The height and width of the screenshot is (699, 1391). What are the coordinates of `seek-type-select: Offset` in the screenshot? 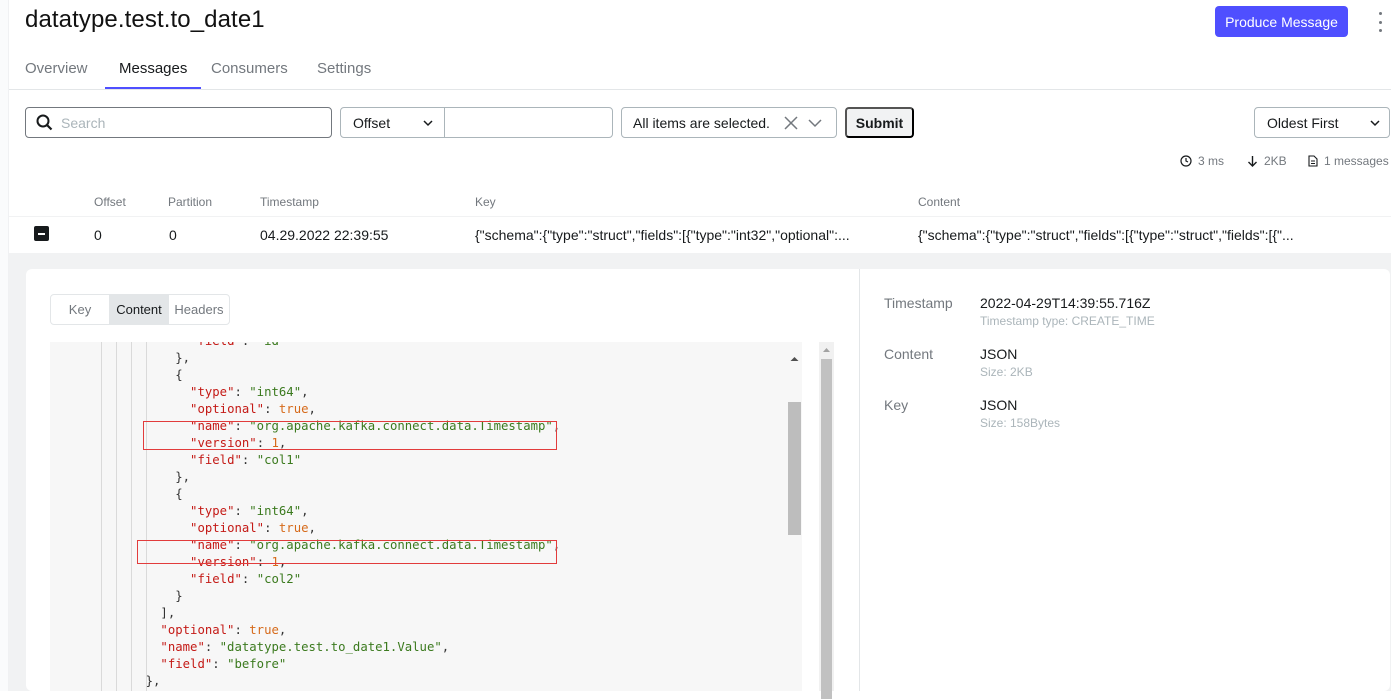 It's located at (392, 122).